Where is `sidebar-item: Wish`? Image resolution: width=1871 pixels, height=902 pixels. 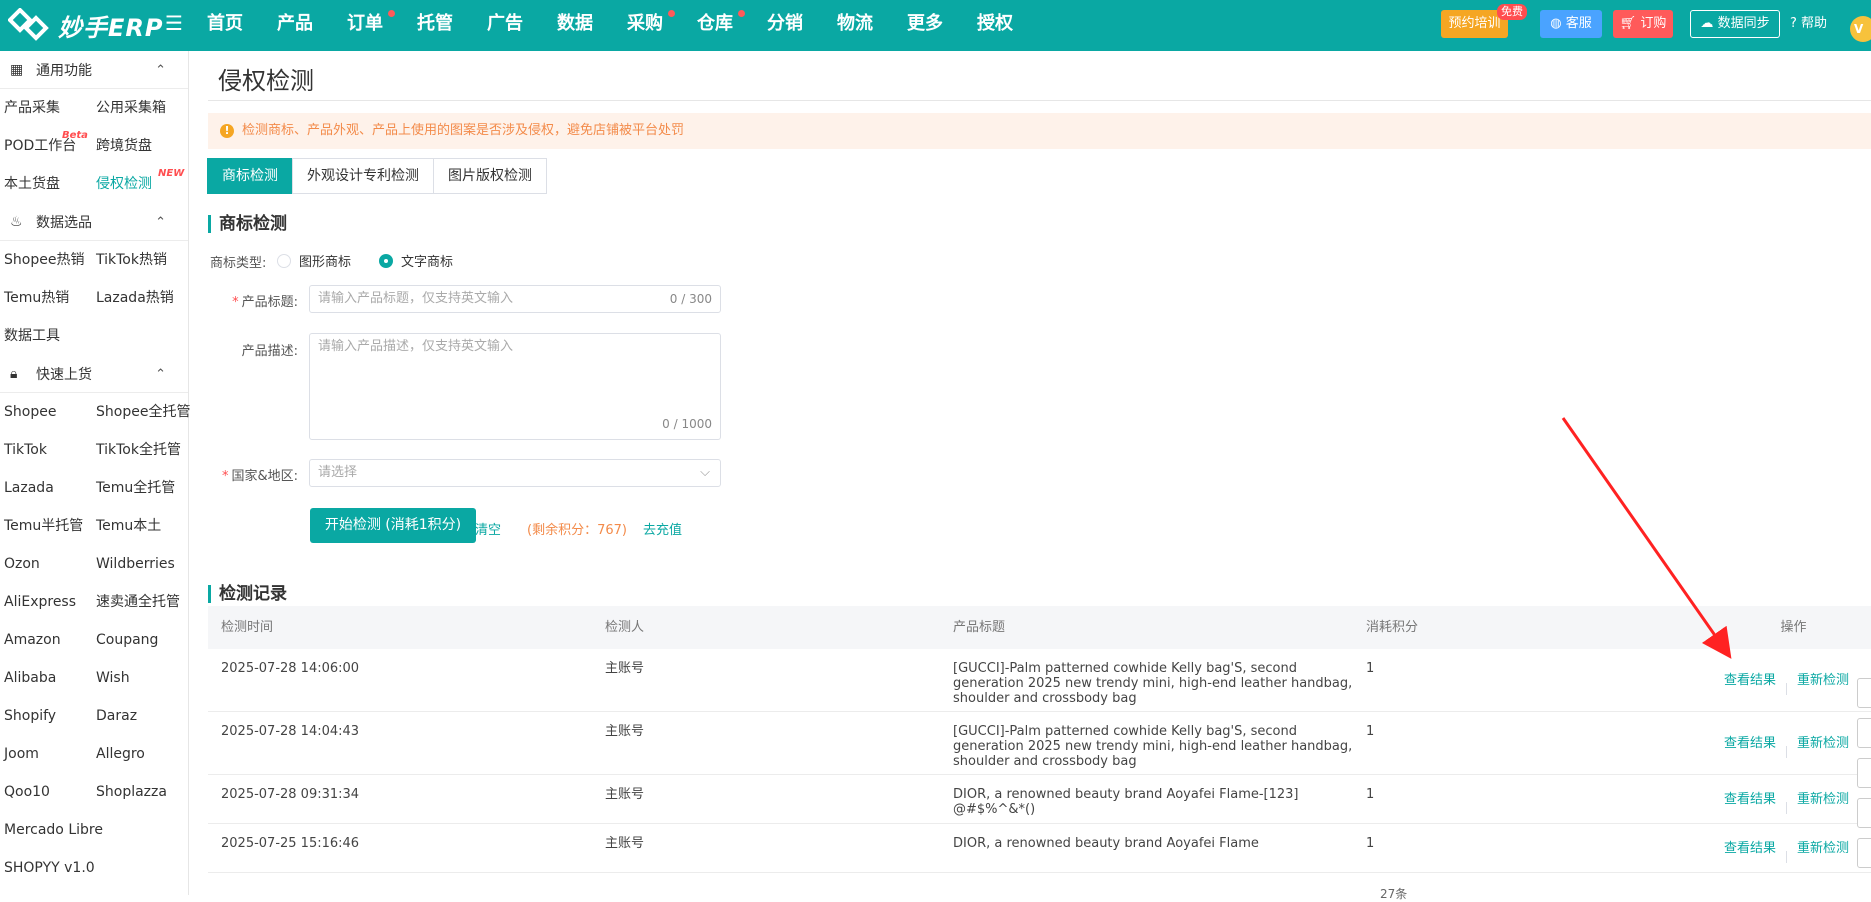
sidebar-item: Wish is located at coordinates (140, 678).